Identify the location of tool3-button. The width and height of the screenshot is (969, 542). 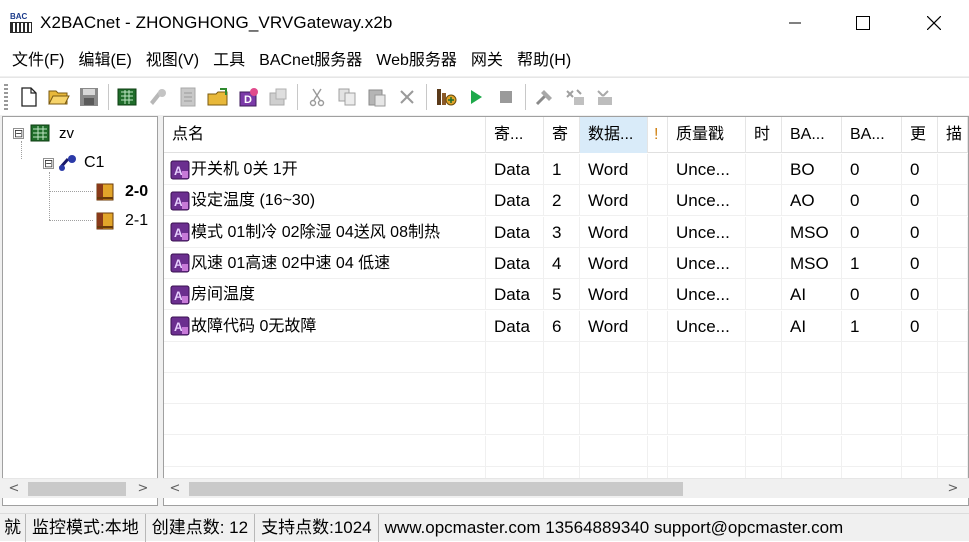
(605, 97).